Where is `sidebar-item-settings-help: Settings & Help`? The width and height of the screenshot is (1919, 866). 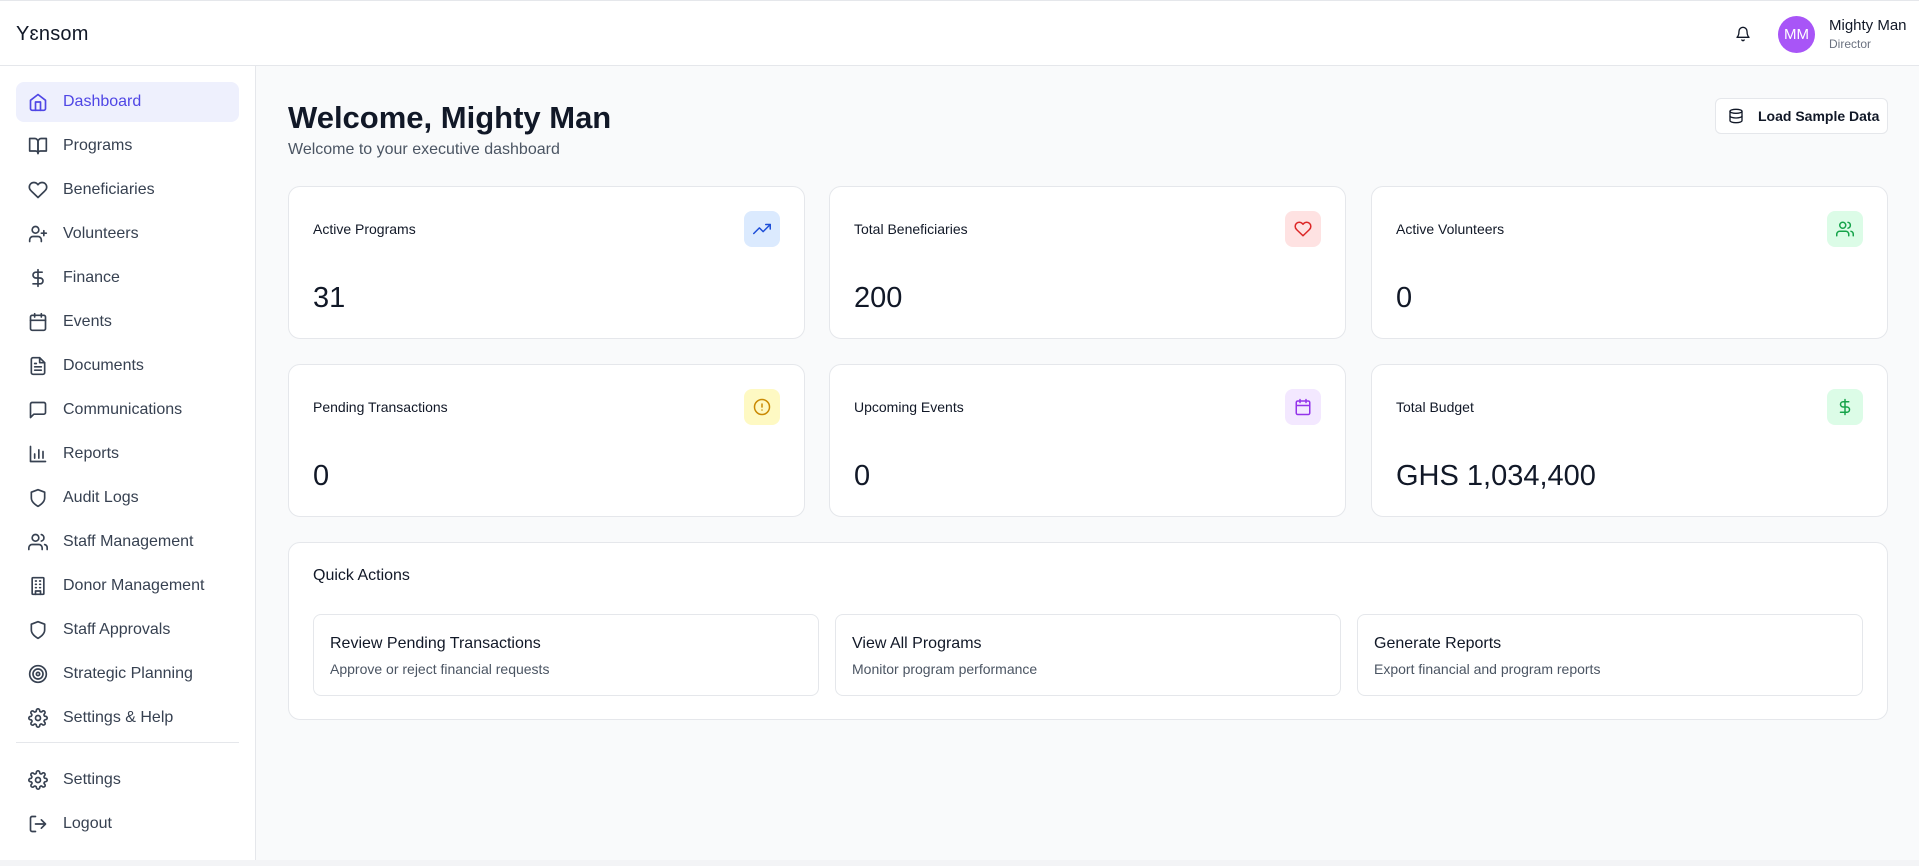 sidebar-item-settings-help: Settings & Help is located at coordinates (127, 718).